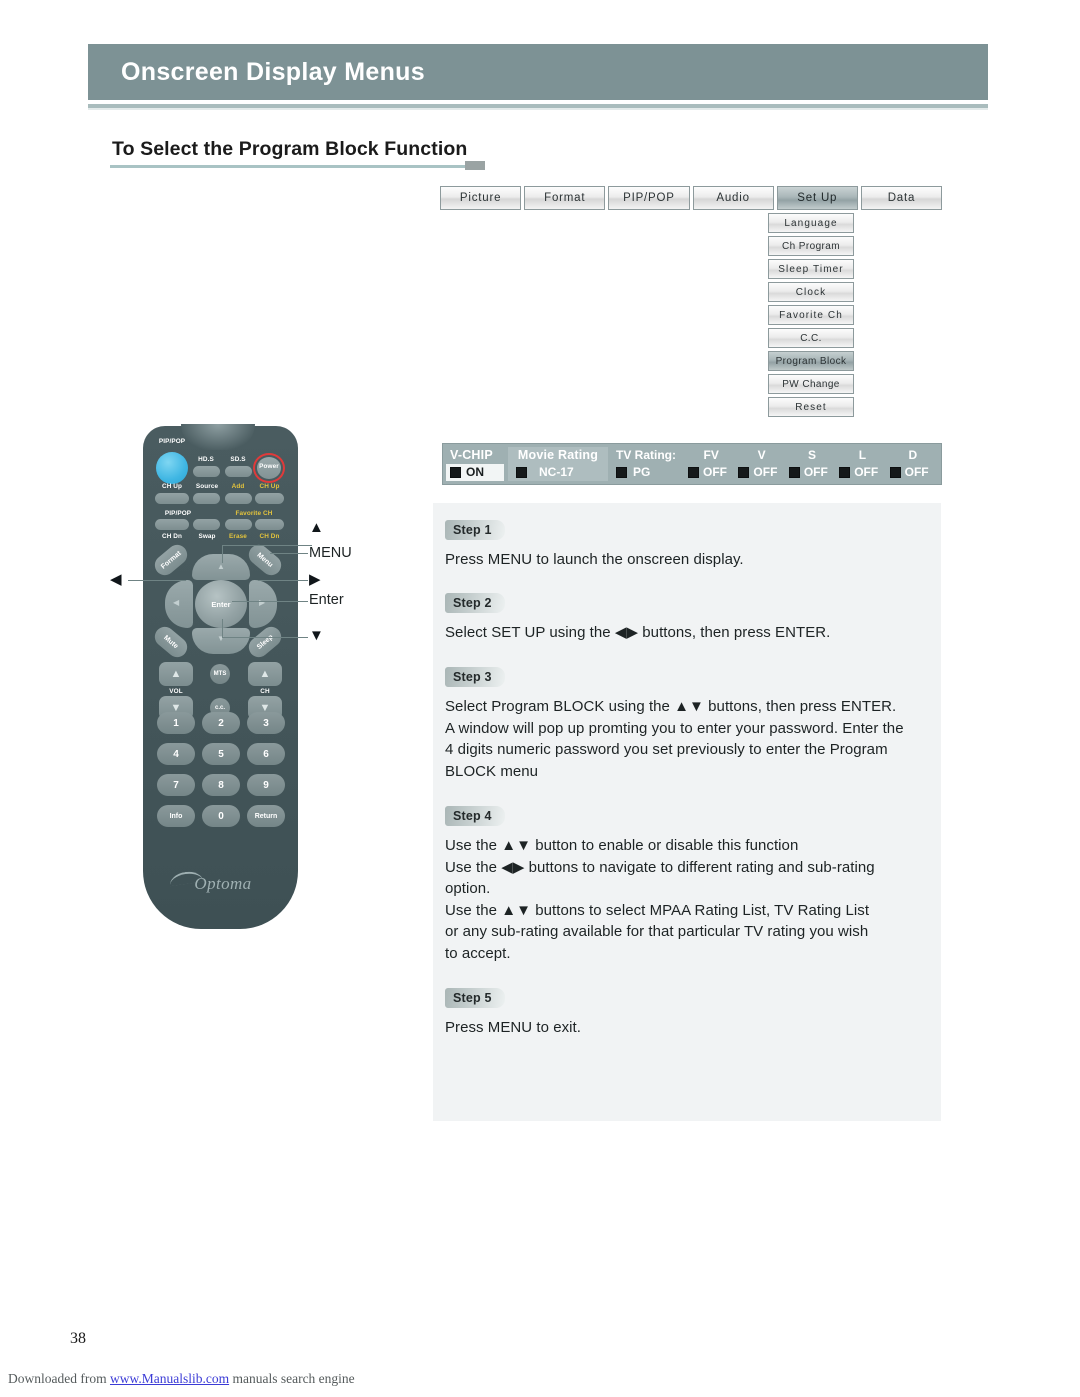 Image resolution: width=1080 pixels, height=1397 pixels. I want to click on remote-key-6: 6, so click(266, 754).